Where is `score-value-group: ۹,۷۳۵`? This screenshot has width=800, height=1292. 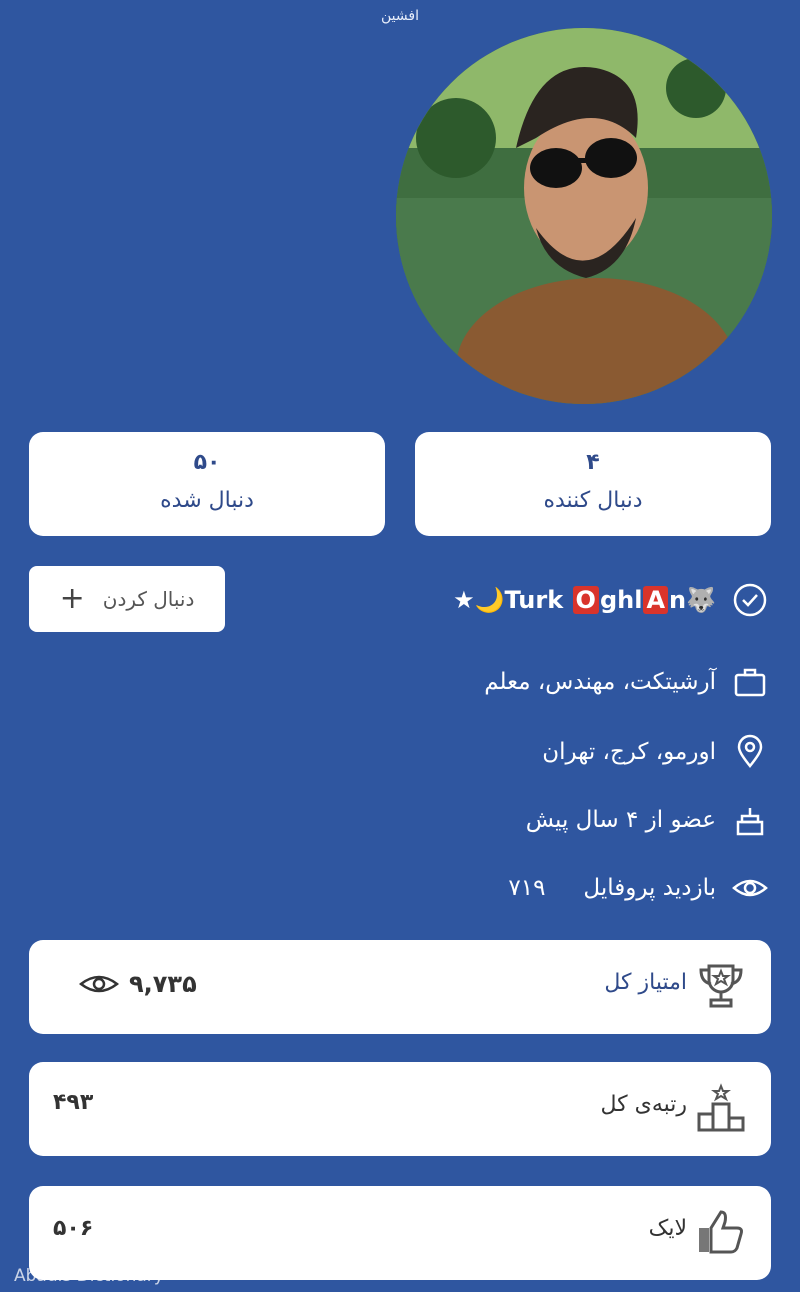 score-value-group: ۹,۷۳۵ is located at coordinates (138, 984).